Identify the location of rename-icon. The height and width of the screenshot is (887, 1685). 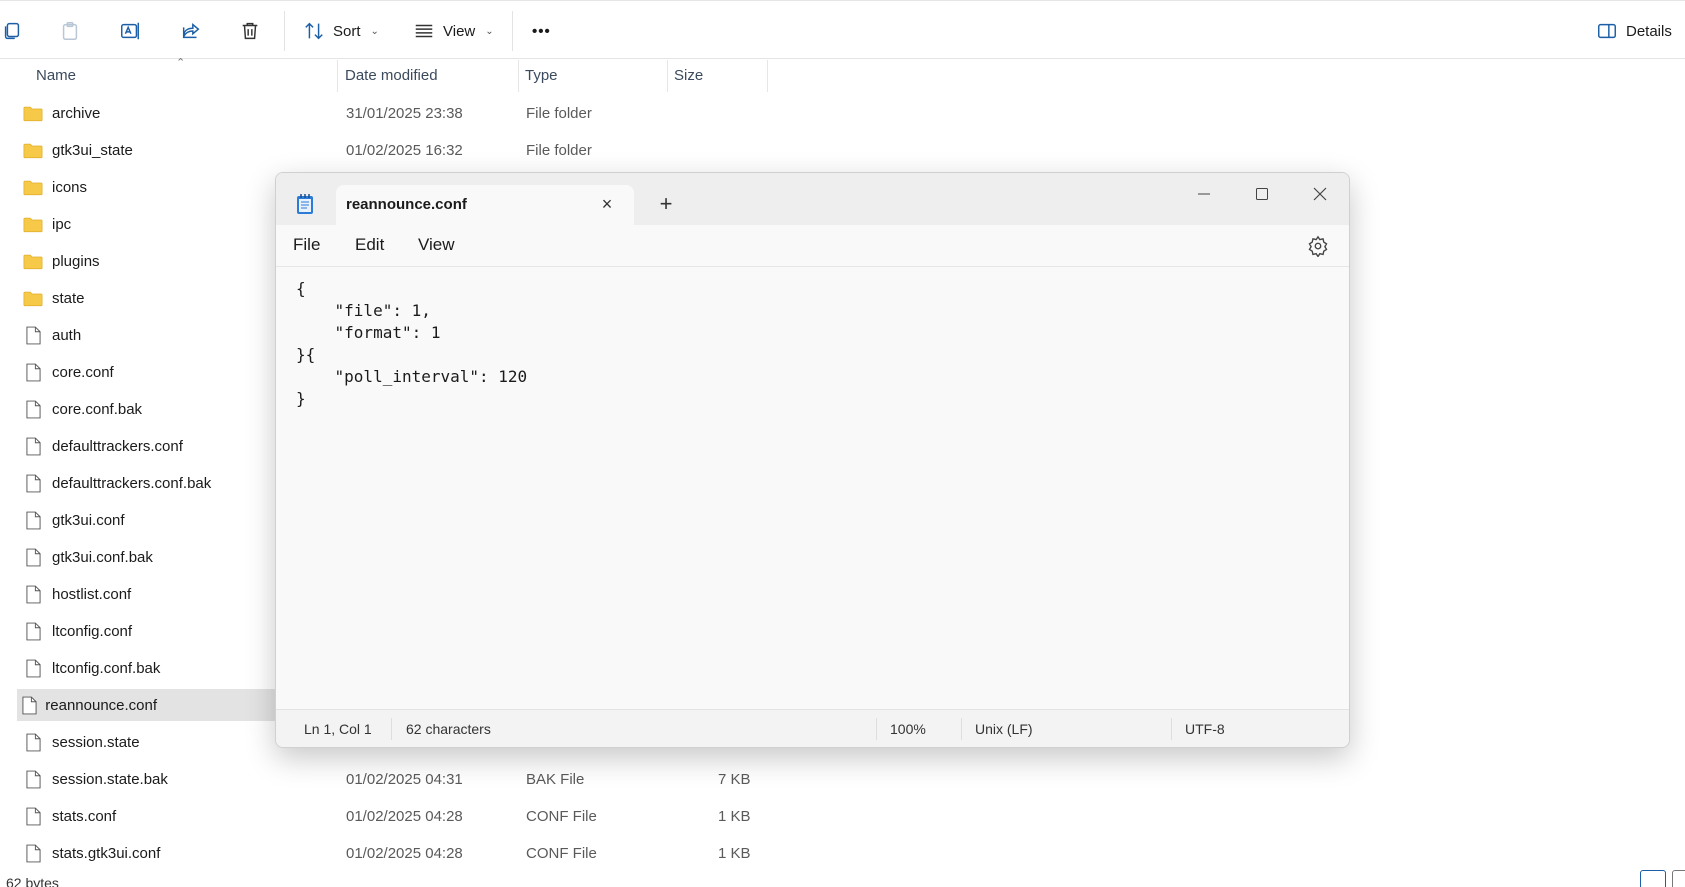
(130, 31).